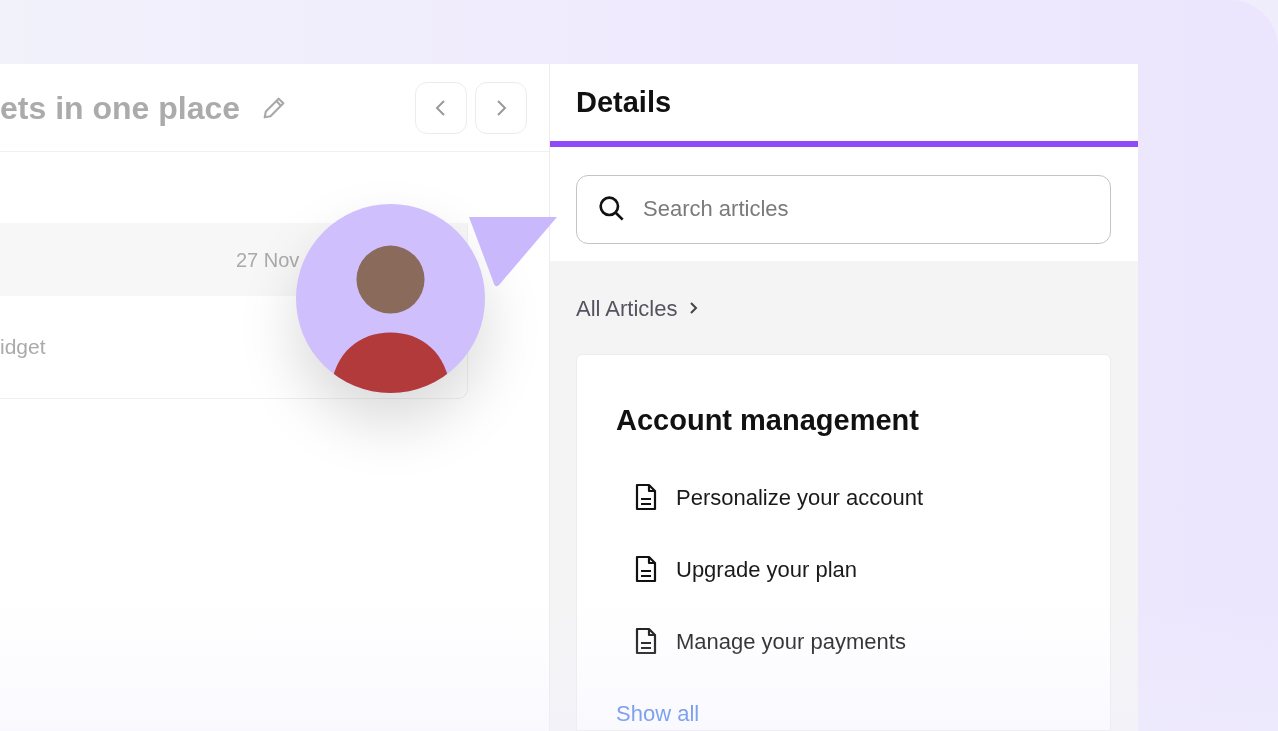  I want to click on section-title: Account management, so click(768, 420).